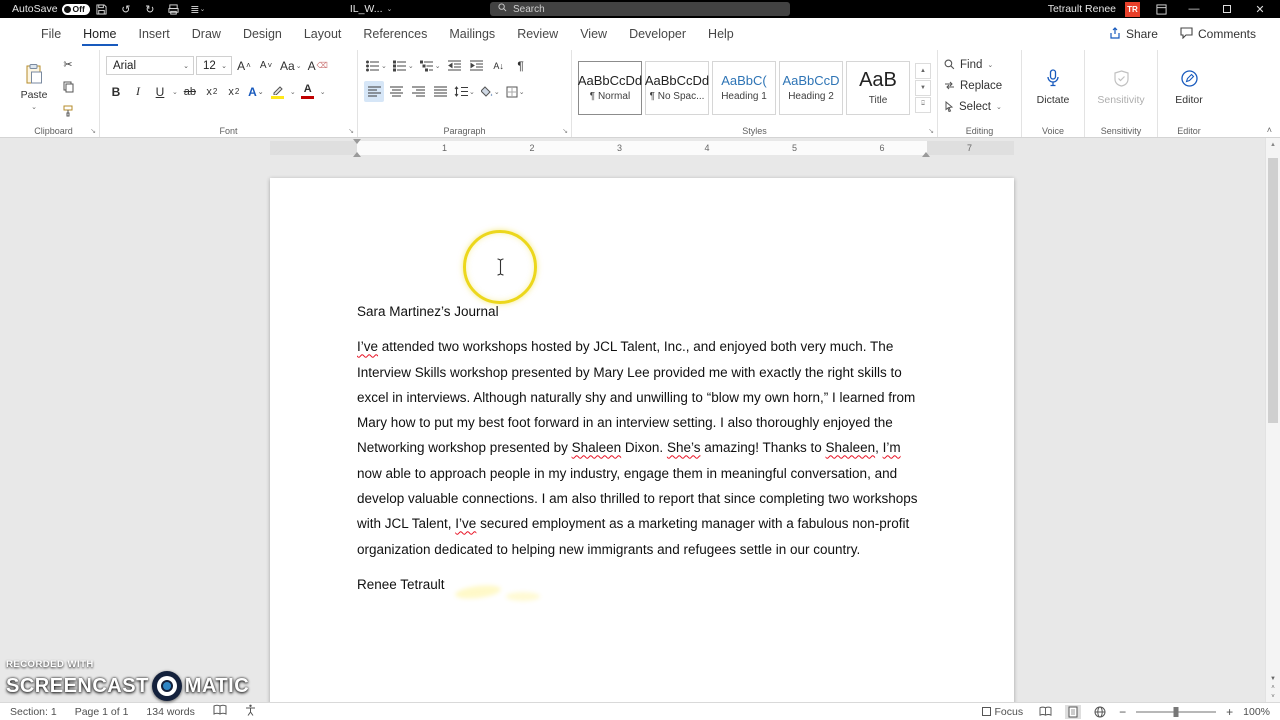 This screenshot has height=720, width=1280. I want to click on font-dialog-launcher: ↘, so click(351, 131).